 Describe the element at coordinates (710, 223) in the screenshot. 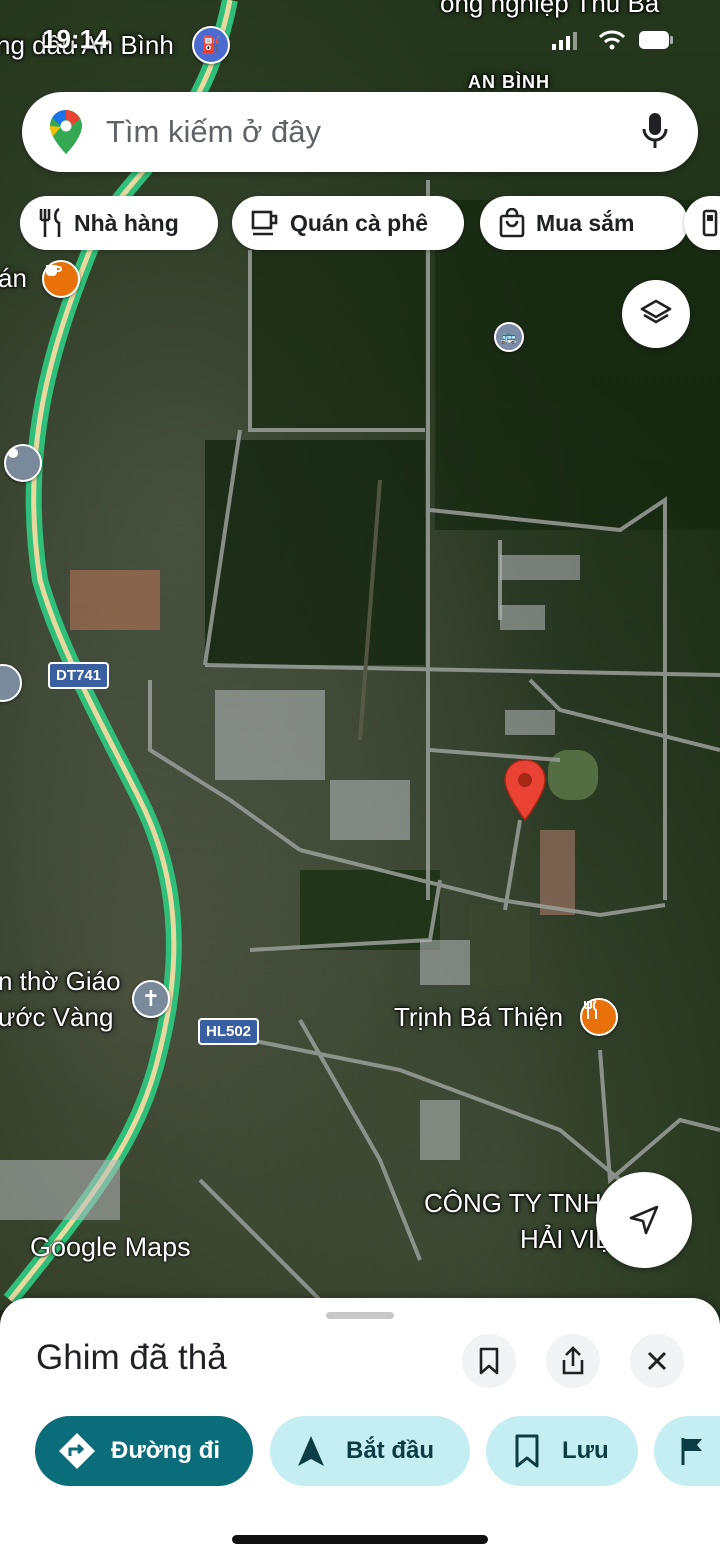

I see `gas-pump-icon` at that location.